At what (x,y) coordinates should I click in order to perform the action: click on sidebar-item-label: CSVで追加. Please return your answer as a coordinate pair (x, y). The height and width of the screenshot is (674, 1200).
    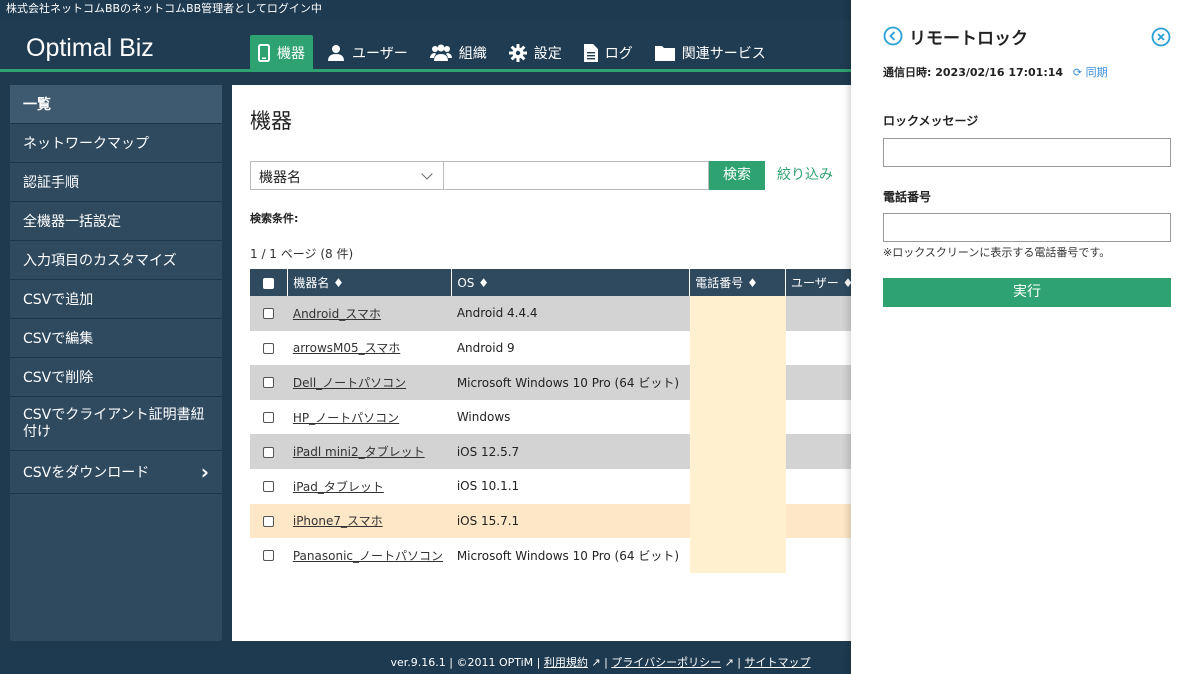
    Looking at the image, I should click on (58, 300).